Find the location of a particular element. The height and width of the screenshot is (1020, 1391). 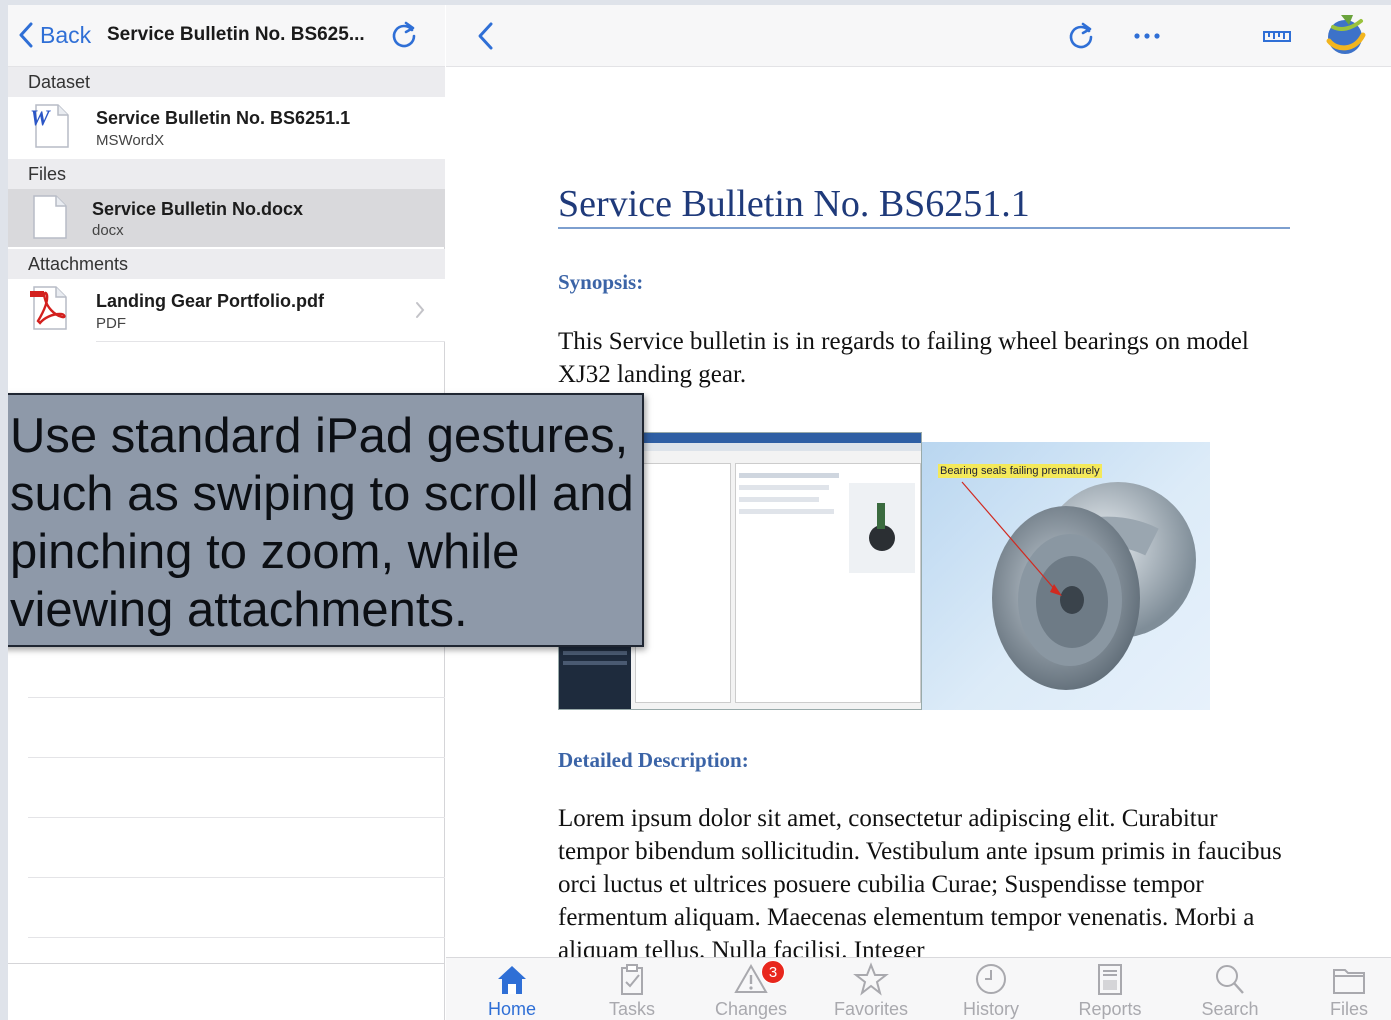

chevron-right-icon is located at coordinates (420, 310).